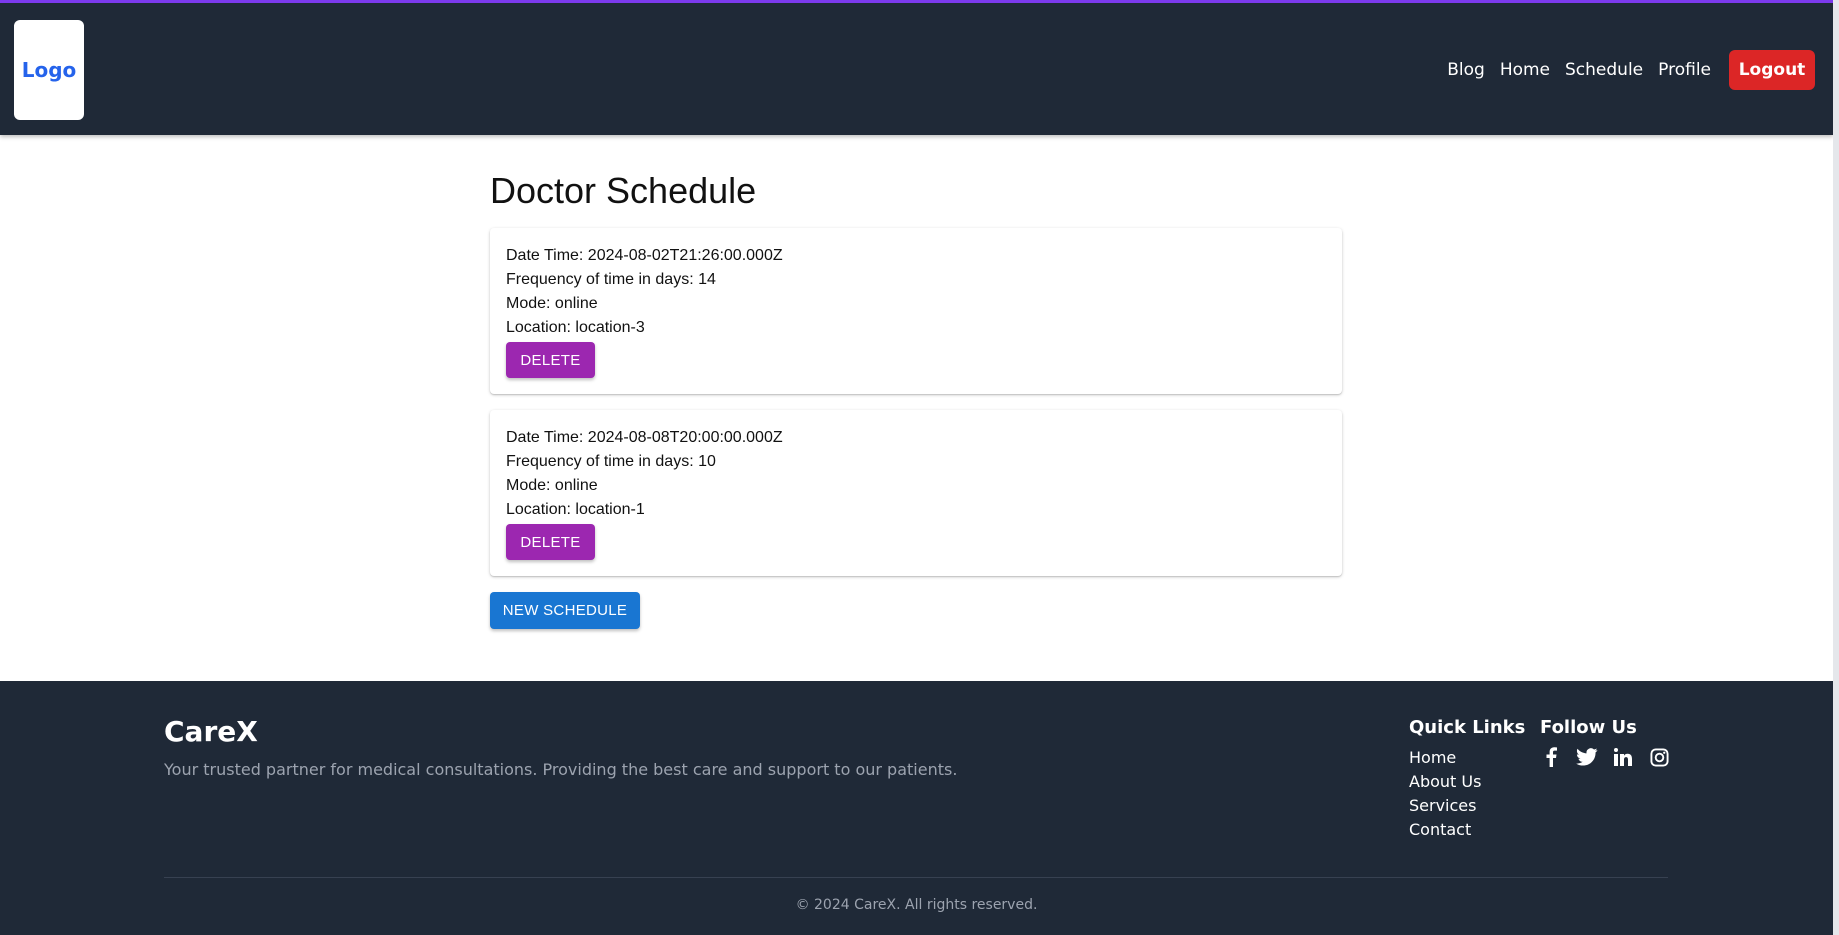 The image size is (1839, 935). Describe the element at coordinates (916, 877) in the screenshot. I see `footer-divider` at that location.